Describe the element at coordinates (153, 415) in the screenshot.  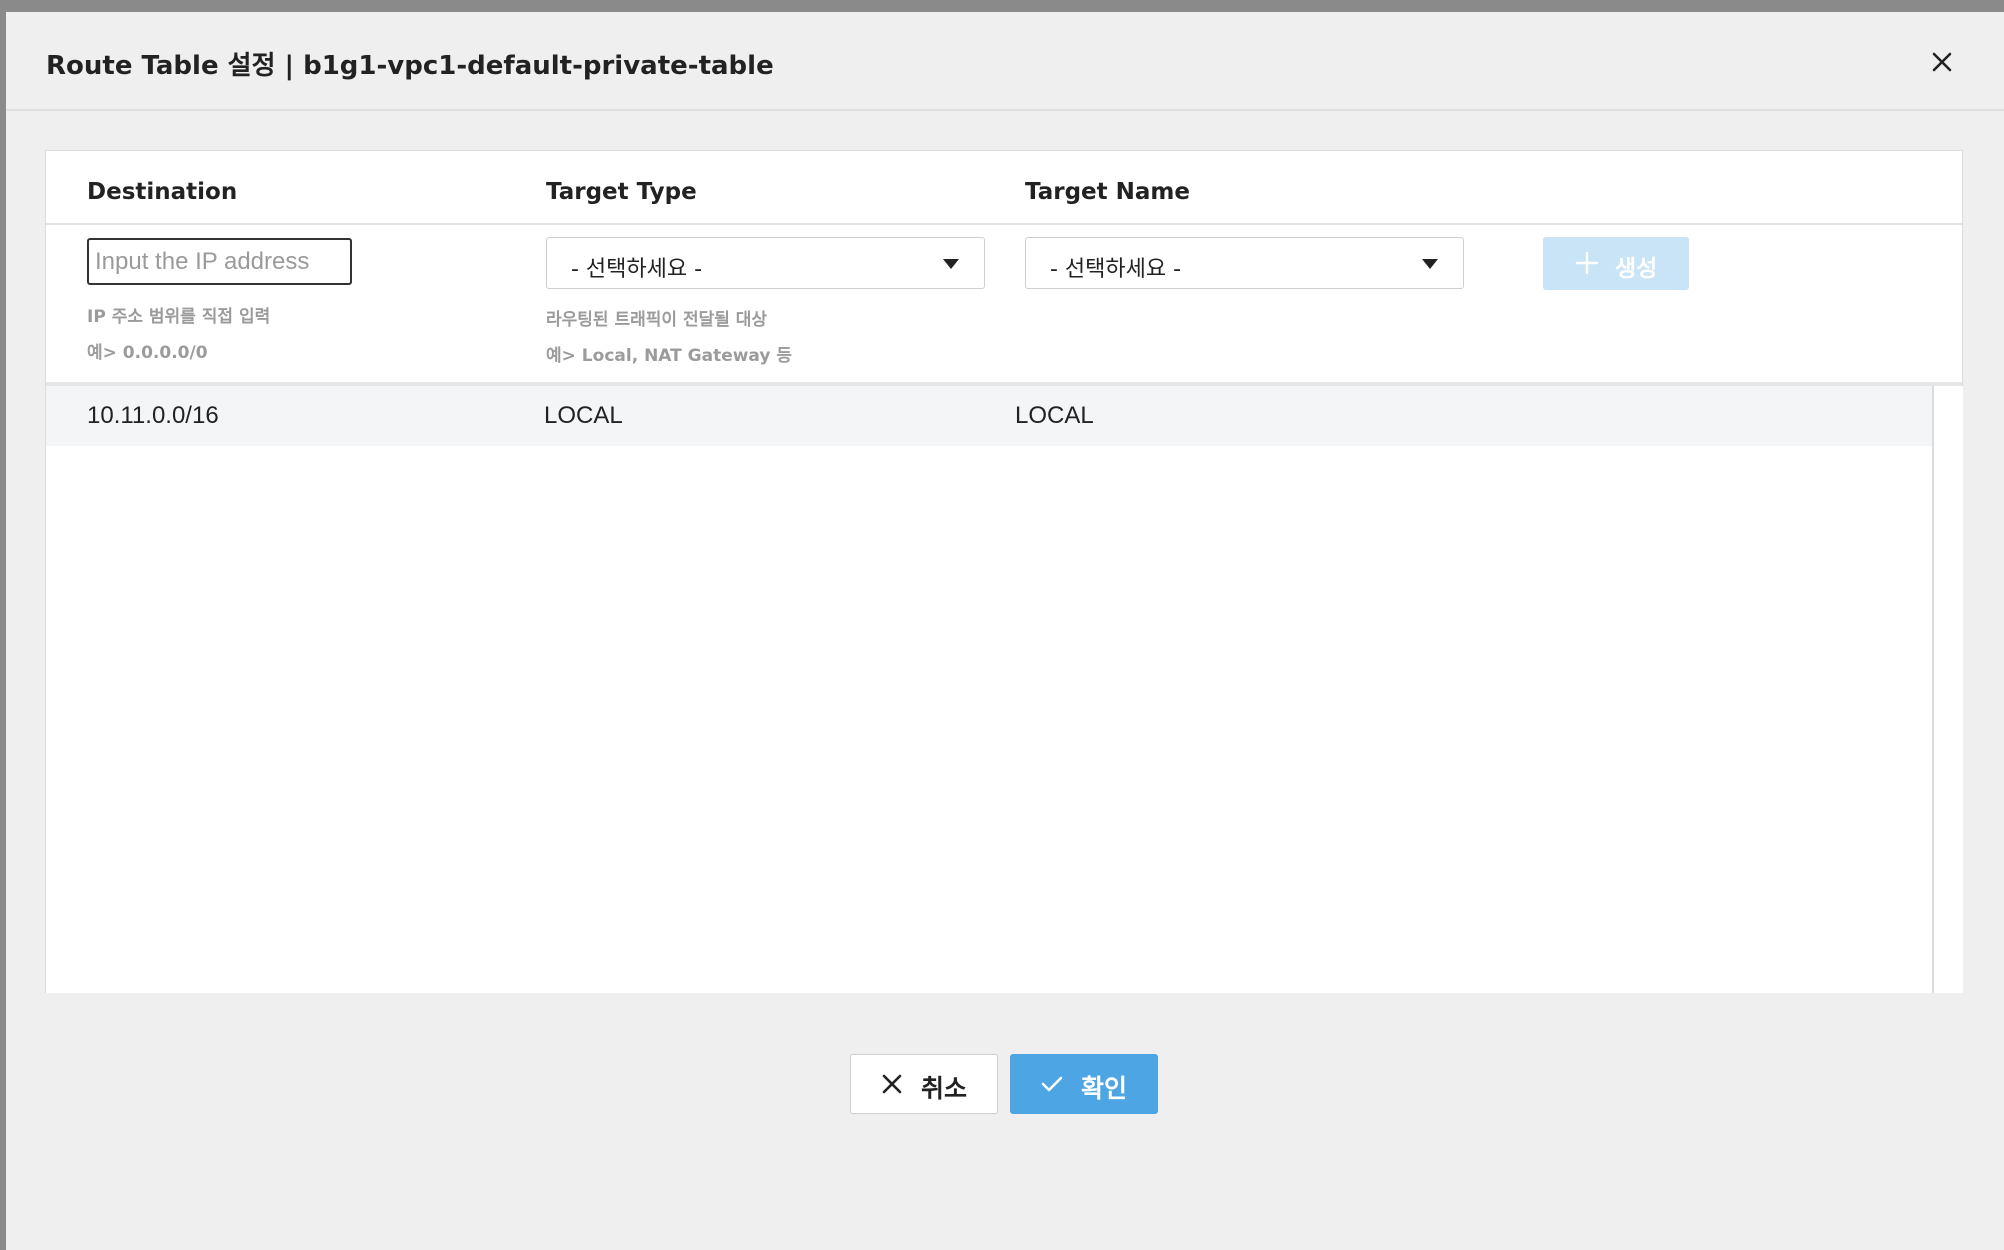
I see `route-destination: 10.11.0.0/16` at that location.